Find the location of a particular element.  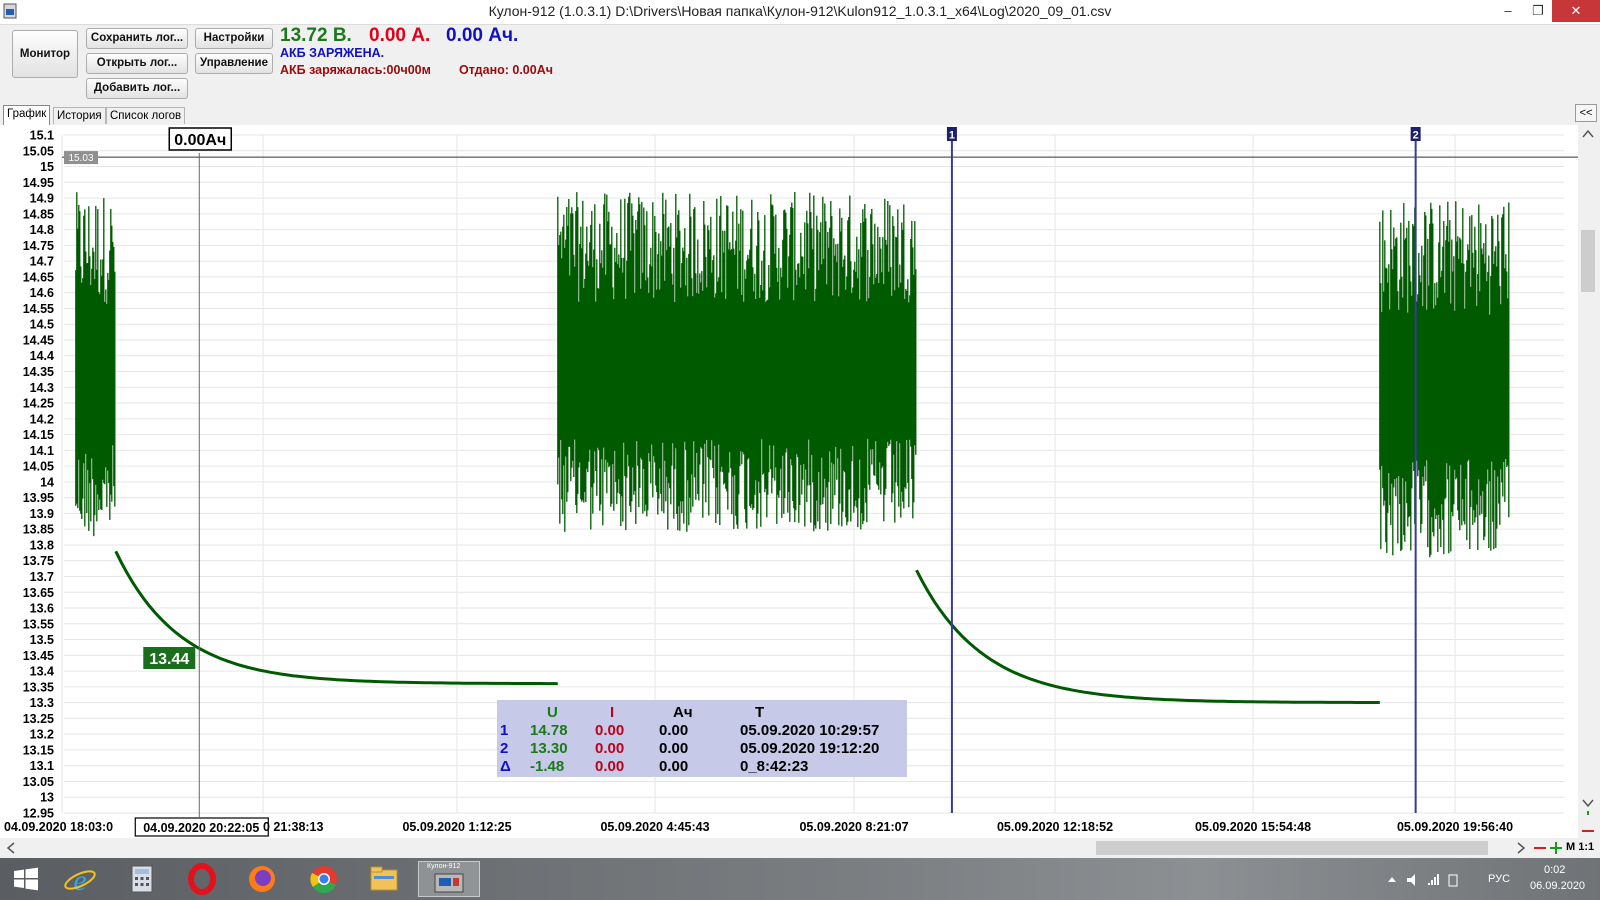

y-tick-label: 14.35 is located at coordinates (38, 372).